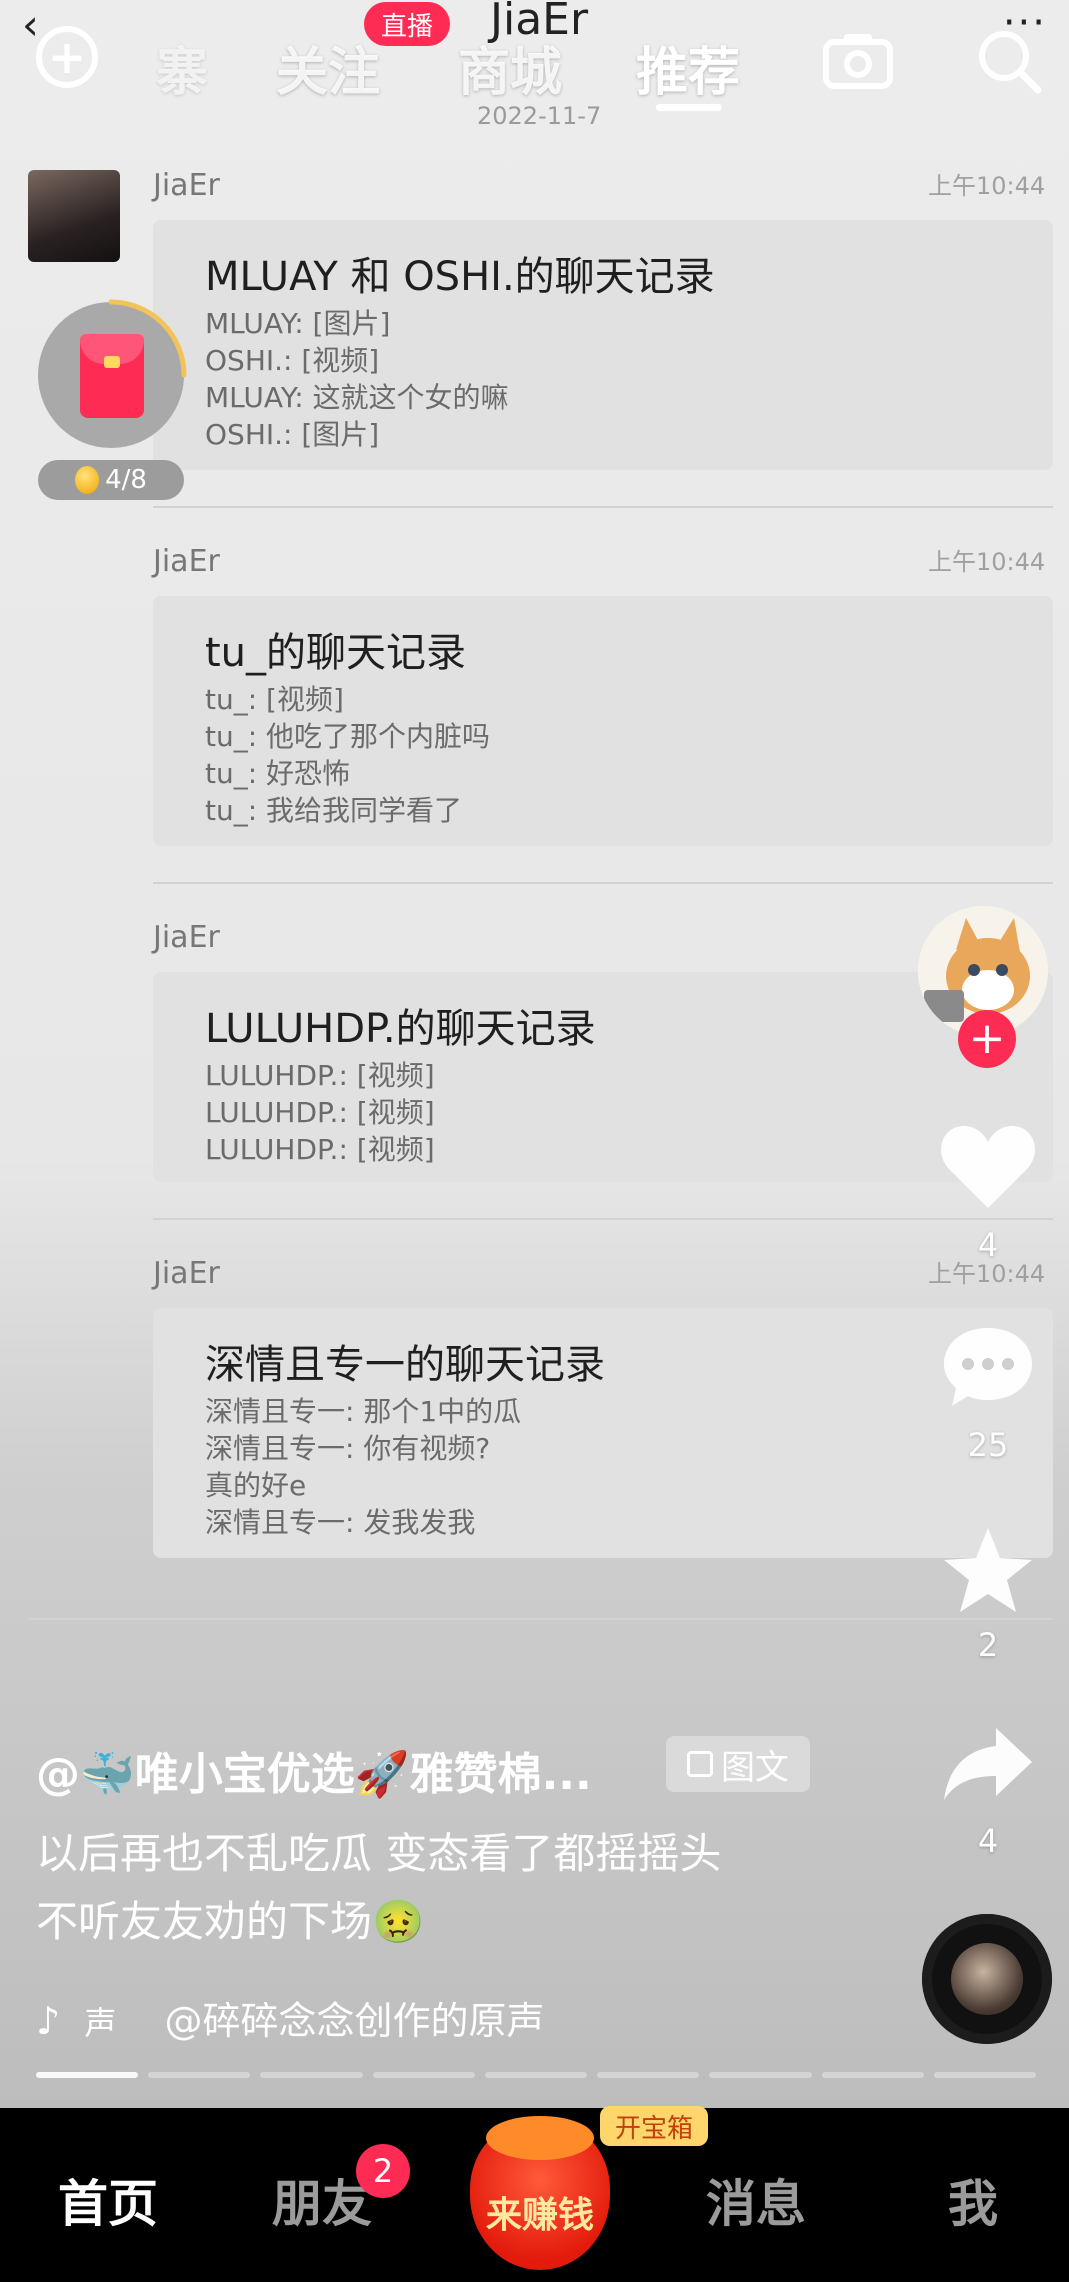  I want to click on nav-messages: 消息, so click(756, 2200).